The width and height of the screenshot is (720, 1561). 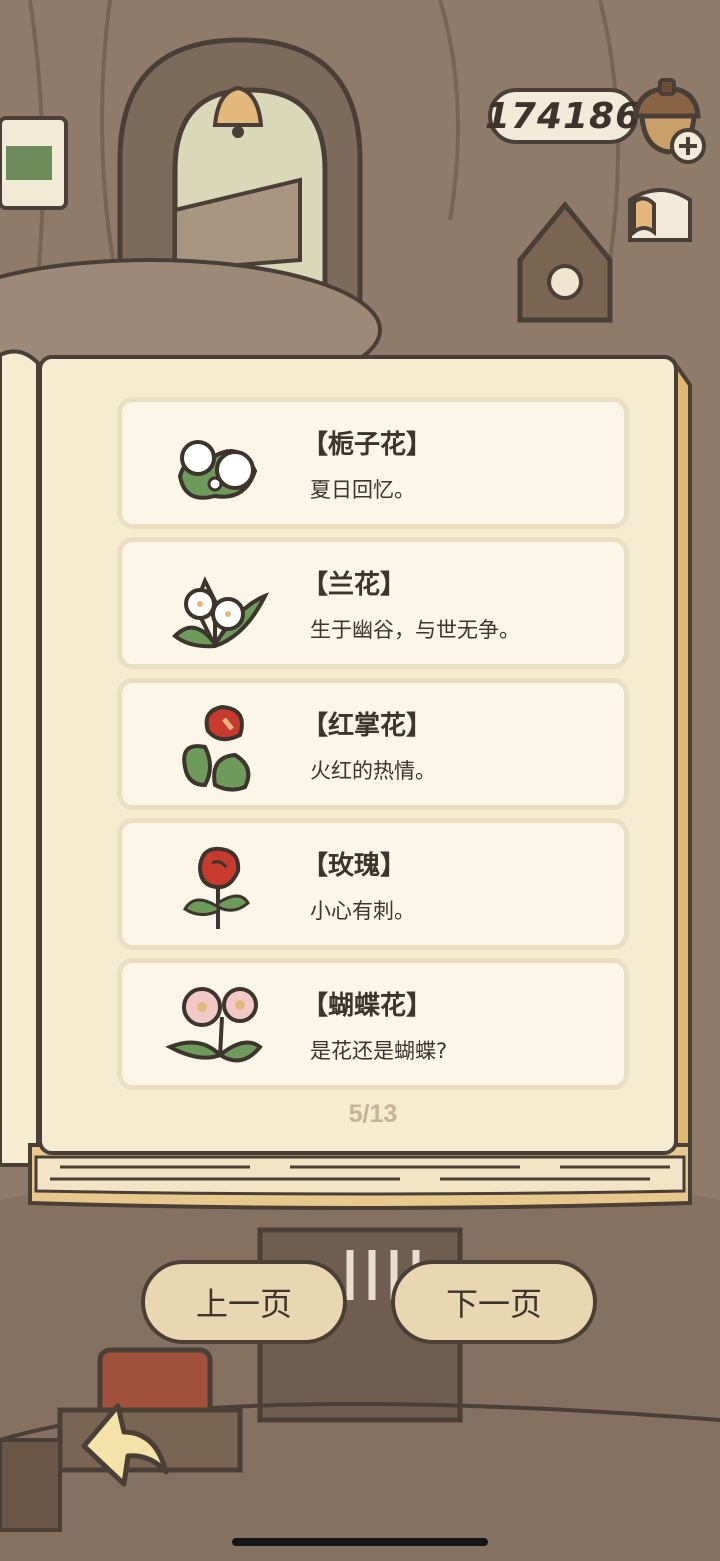 I want to click on currency-counter: 174186, so click(x=563, y=116).